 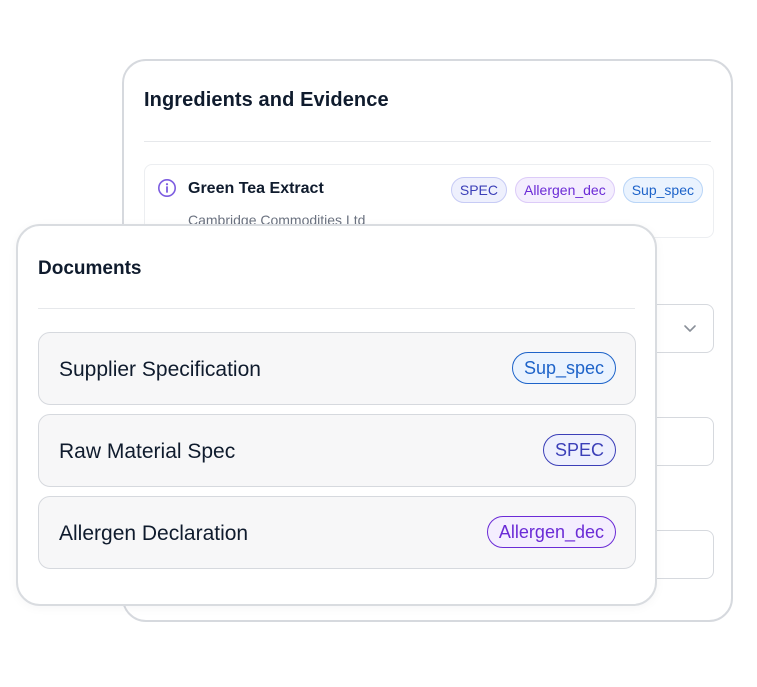 I want to click on document-row-supplier-specification: Supplier Specification Sup_spec, so click(x=337, y=368).